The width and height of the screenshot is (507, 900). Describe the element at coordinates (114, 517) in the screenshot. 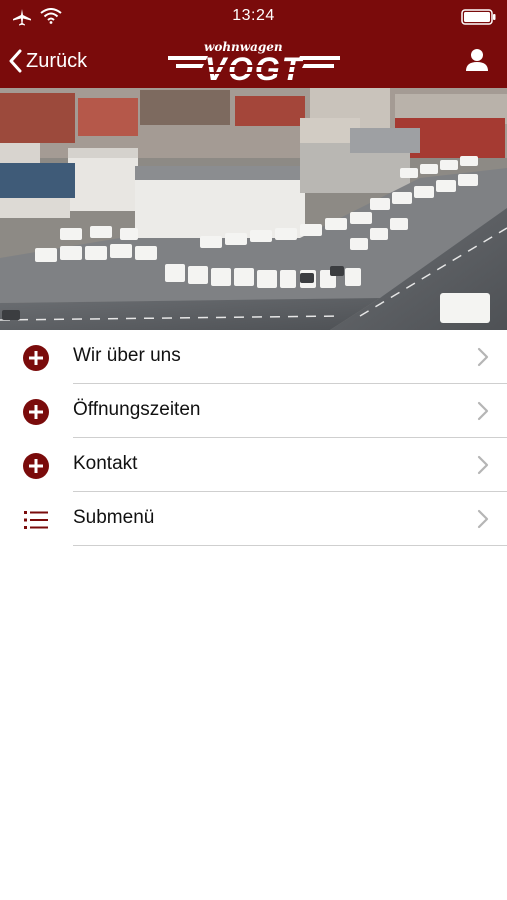

I see `menu-item-label: Submenü` at that location.